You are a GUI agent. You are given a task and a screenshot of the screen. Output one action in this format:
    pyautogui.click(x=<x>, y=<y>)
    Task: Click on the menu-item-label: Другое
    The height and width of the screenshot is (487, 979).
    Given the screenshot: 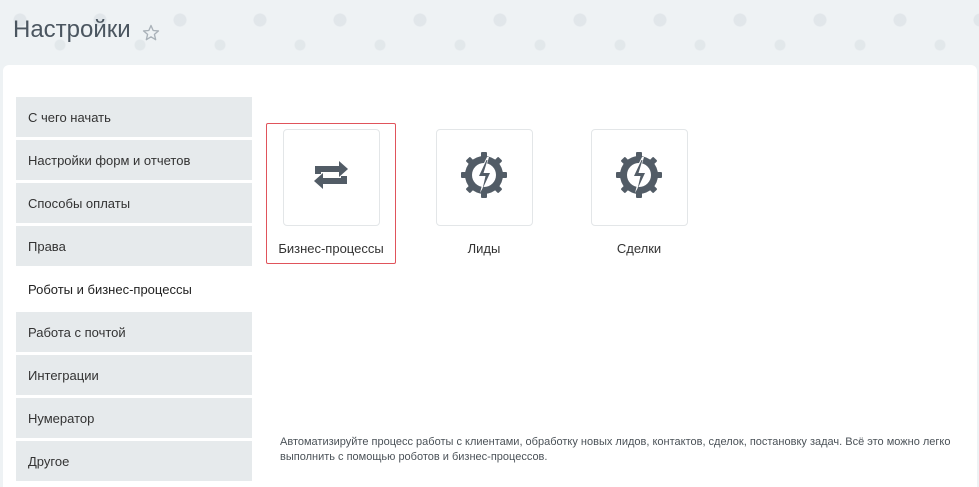 What is the action you would take?
    pyautogui.click(x=49, y=461)
    